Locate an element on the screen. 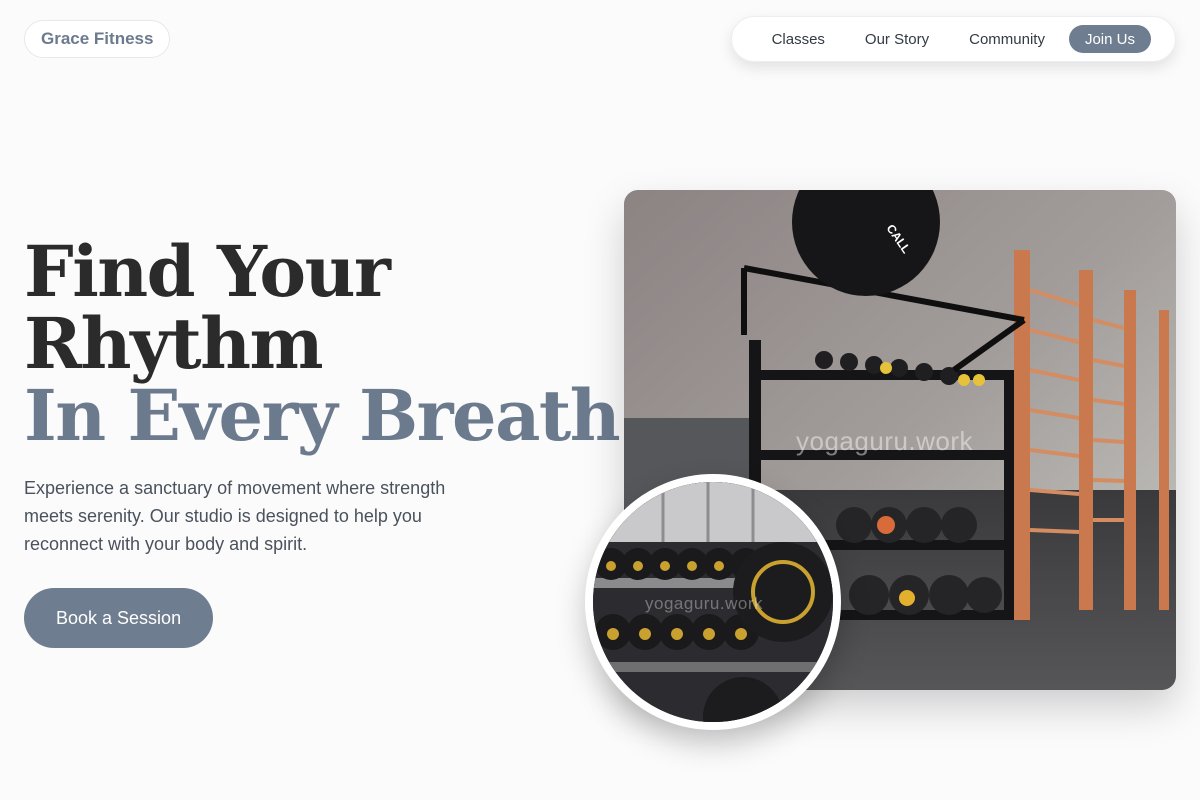 The width and height of the screenshot is (1200, 800). hero-headline: Find Your Rhythm In Every Breath. is located at coordinates (334, 343).